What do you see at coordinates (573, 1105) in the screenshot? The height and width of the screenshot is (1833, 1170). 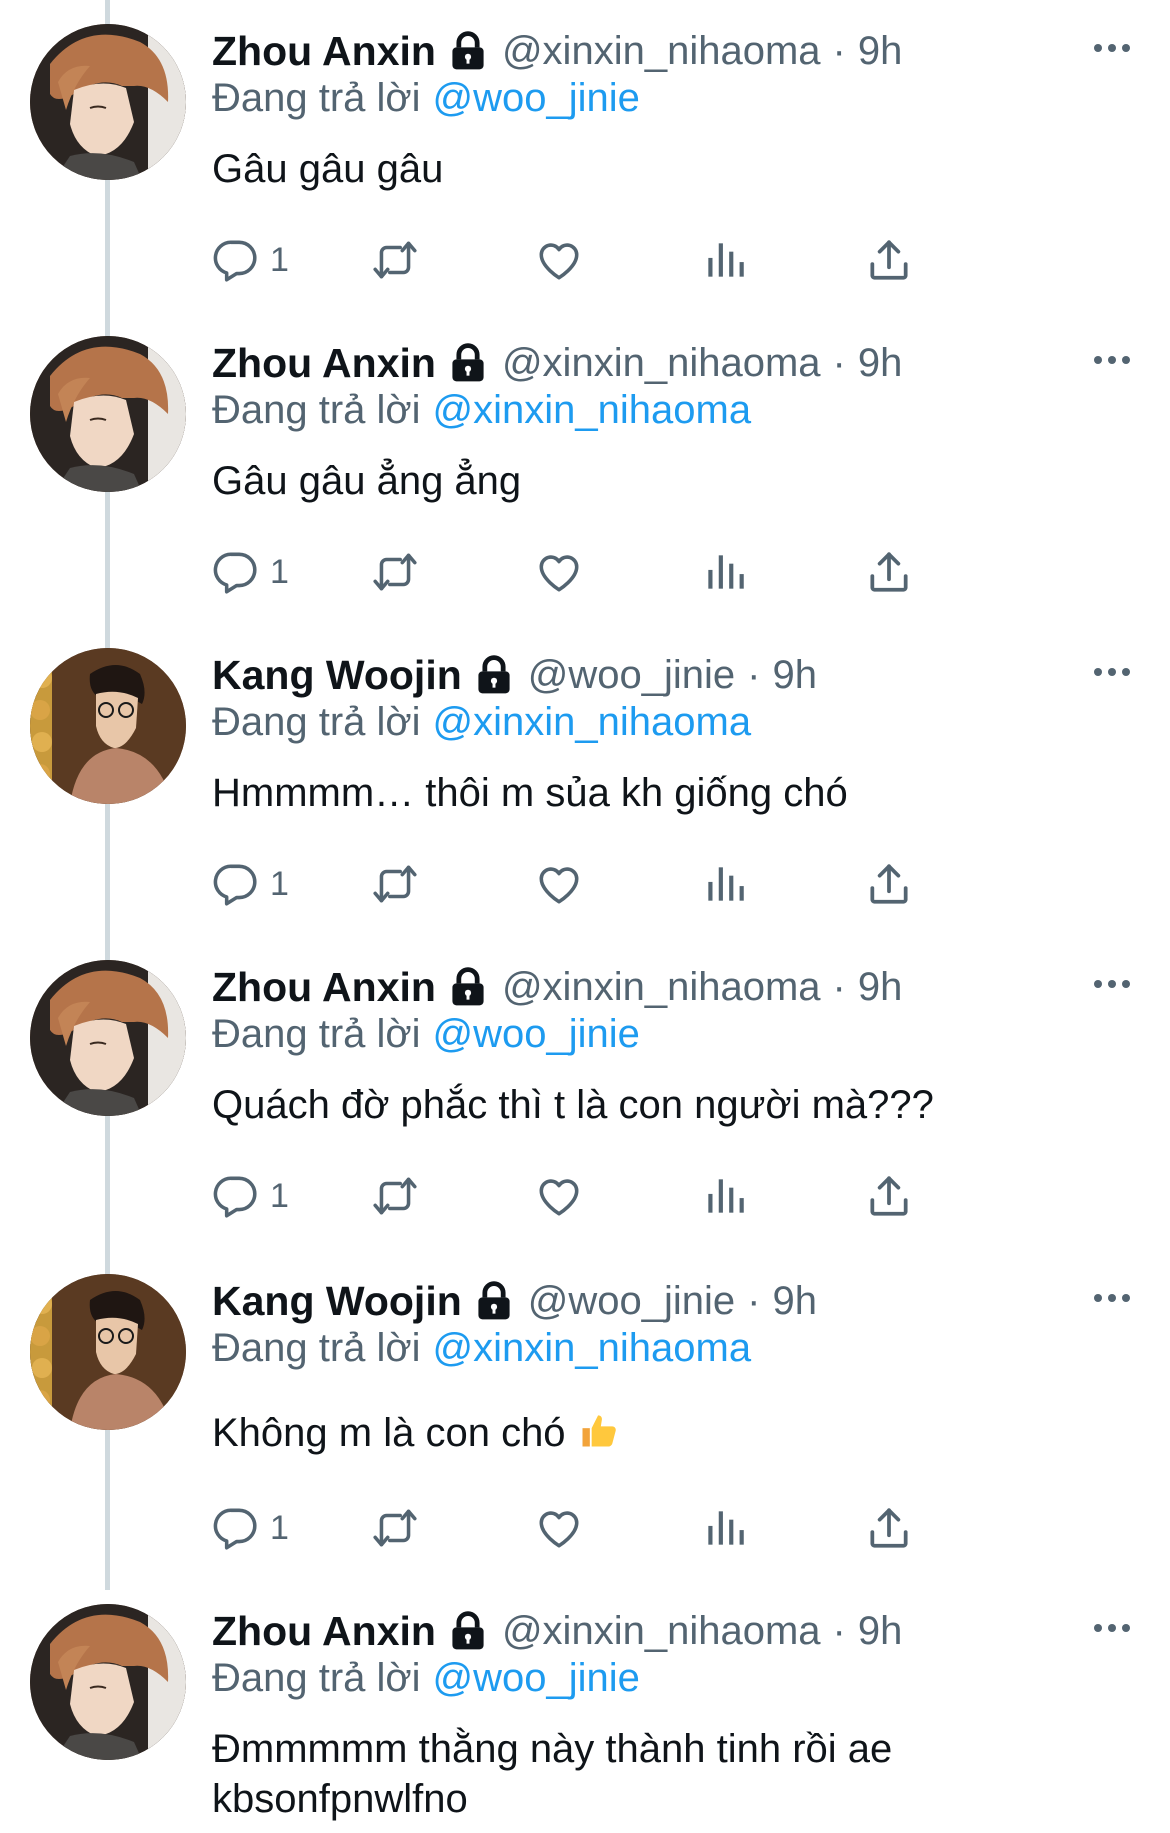 I see `tweet-text: Quách đờ phắc thì t là con người mà???` at bounding box center [573, 1105].